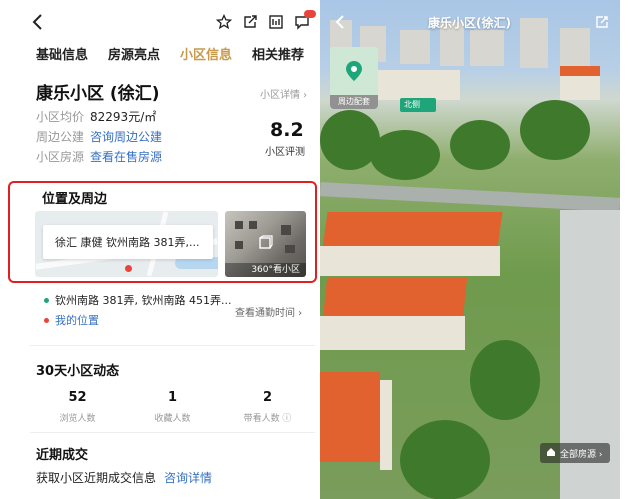 Image resolution: width=640 pixels, height=499 pixels. Describe the element at coordinates (354, 102) in the screenshot. I see `nearby-facilities-label: 周边配套` at that location.